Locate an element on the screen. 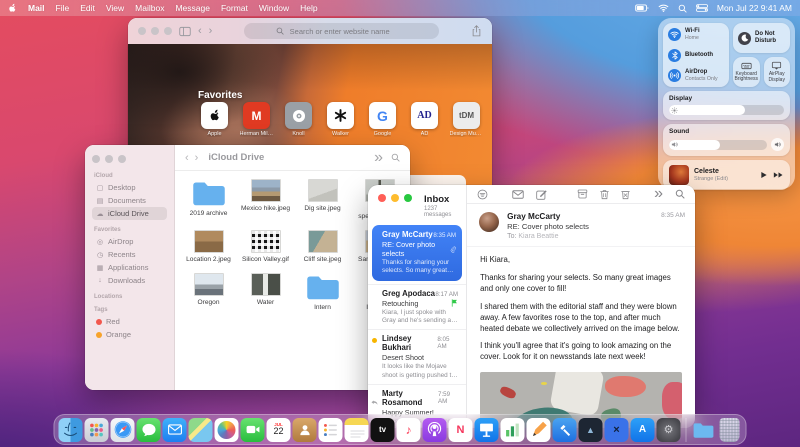 The height and width of the screenshot is (447, 800). dock-tv: tv is located at coordinates (382, 429).